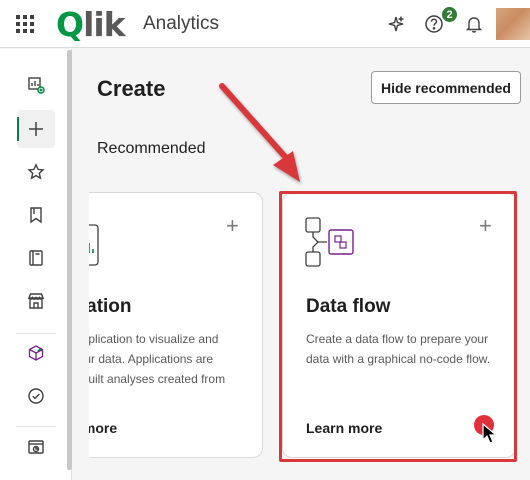  I want to click on chart-add-icon, so click(36, 85).